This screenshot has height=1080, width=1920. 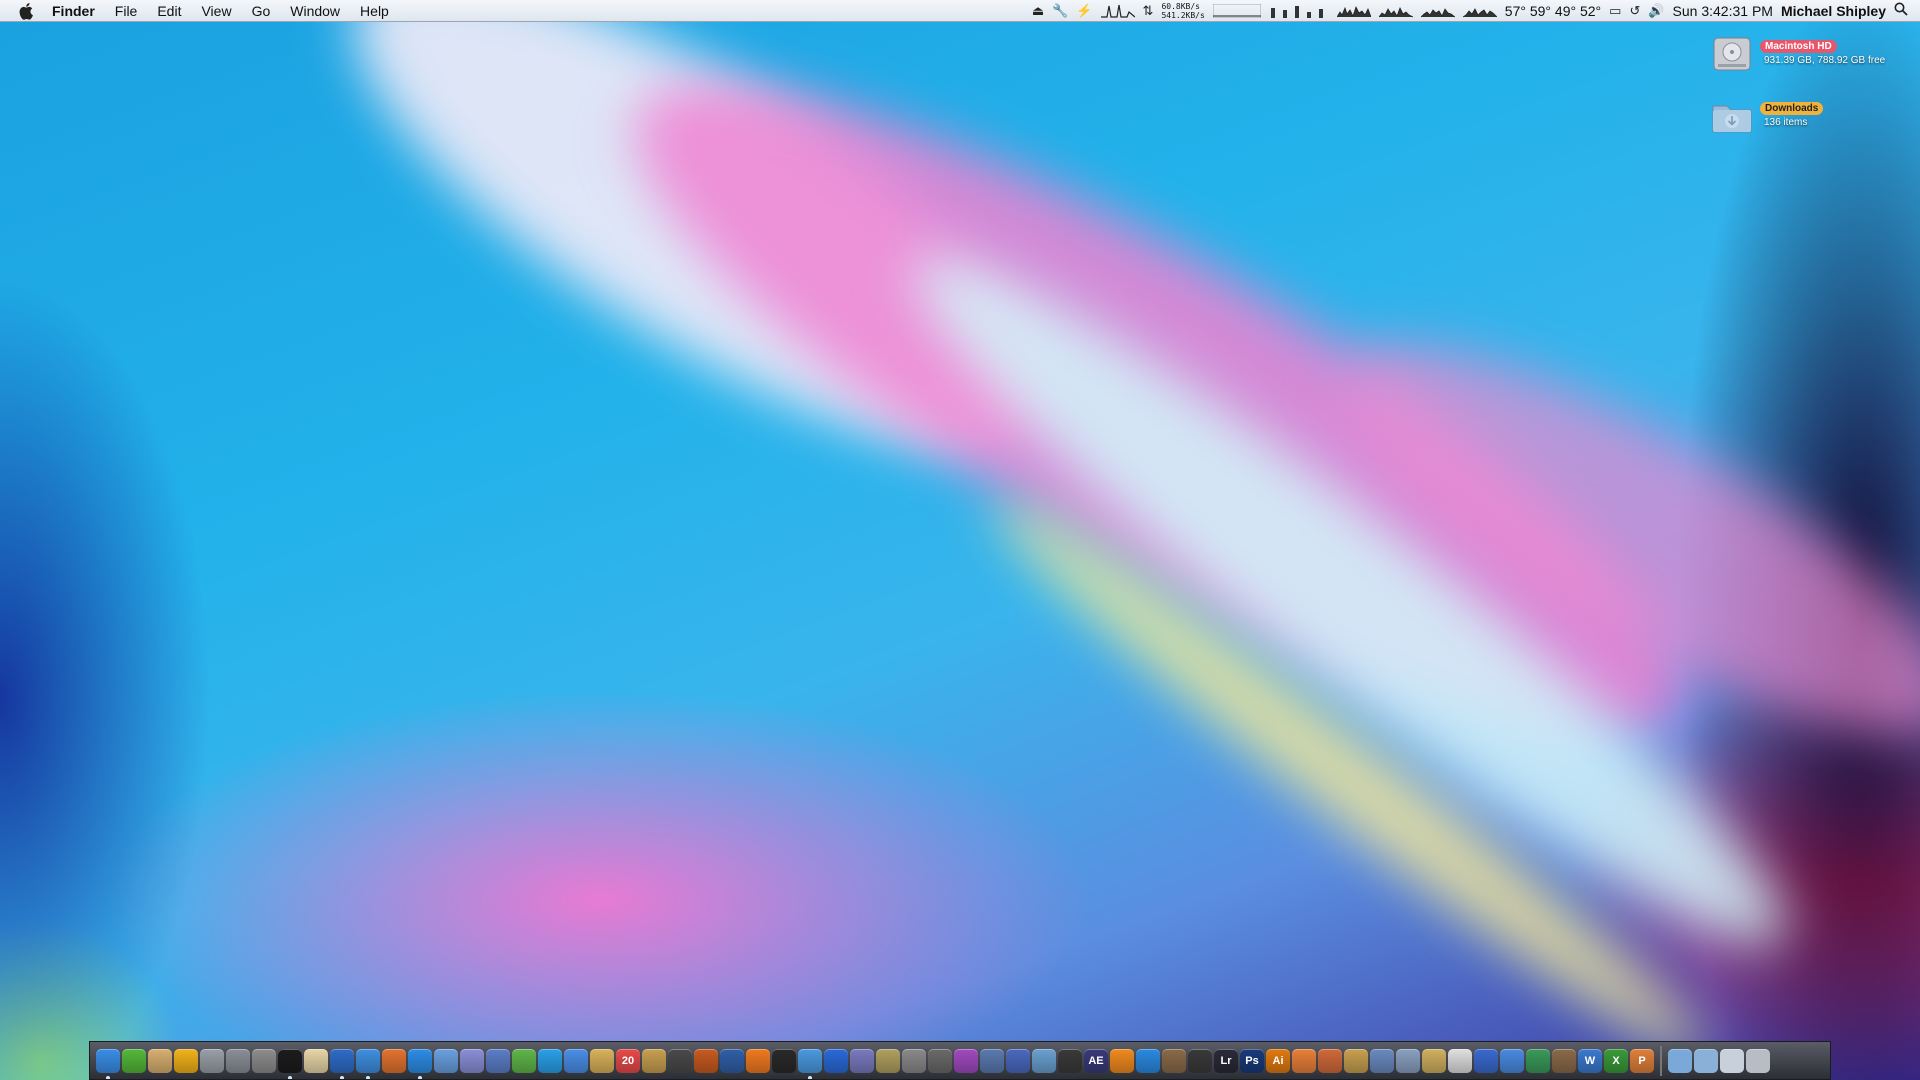 What do you see at coordinates (1148, 1060) in the screenshot?
I see `dock-app-quicktime-icon` at bounding box center [1148, 1060].